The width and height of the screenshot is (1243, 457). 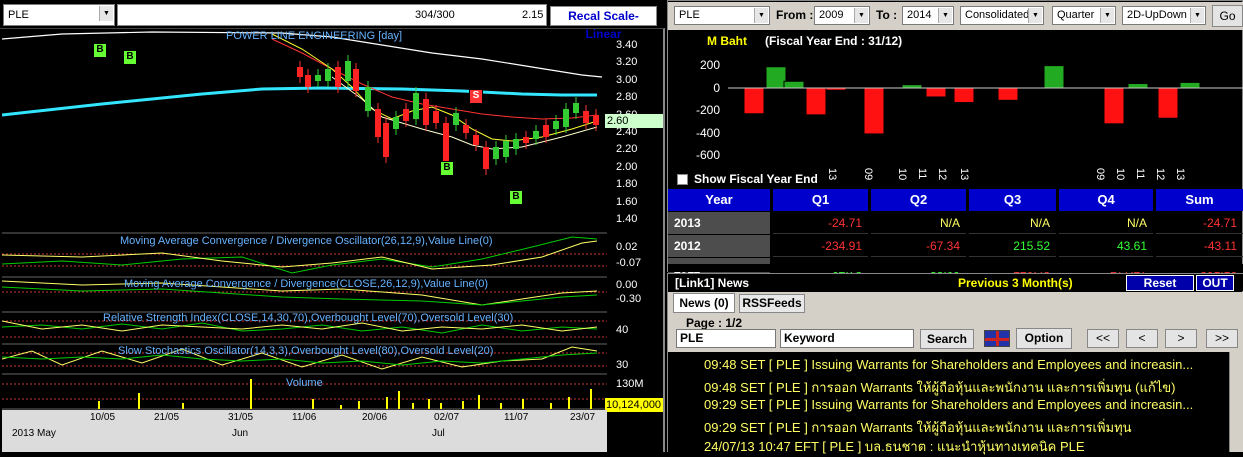 I want to click on indicator-tick: 0.02, so click(x=627, y=247).